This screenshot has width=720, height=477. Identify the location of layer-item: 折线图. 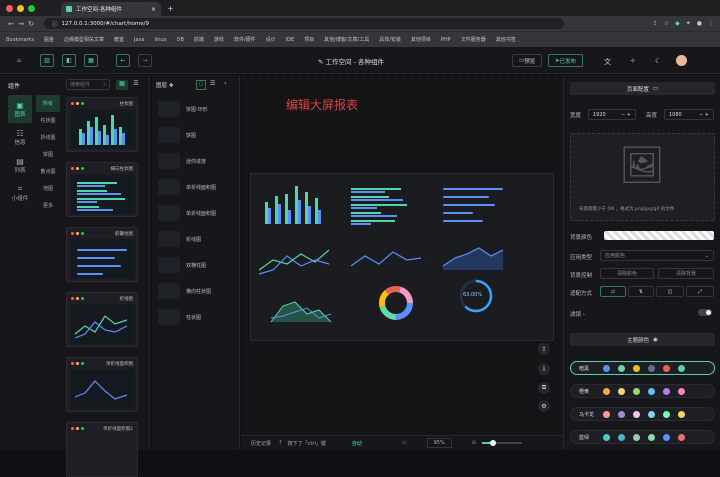
(198, 239).